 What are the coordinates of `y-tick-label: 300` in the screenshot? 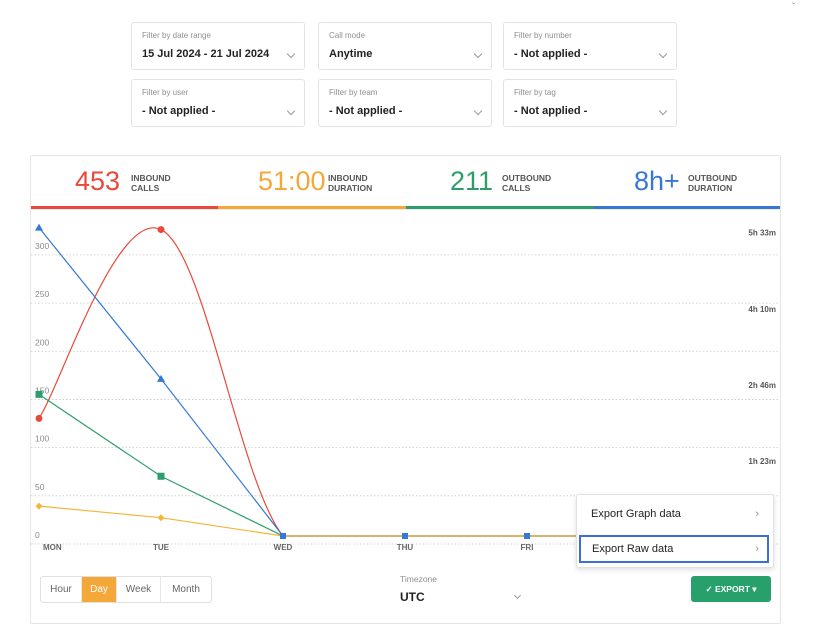 It's located at (42, 246).